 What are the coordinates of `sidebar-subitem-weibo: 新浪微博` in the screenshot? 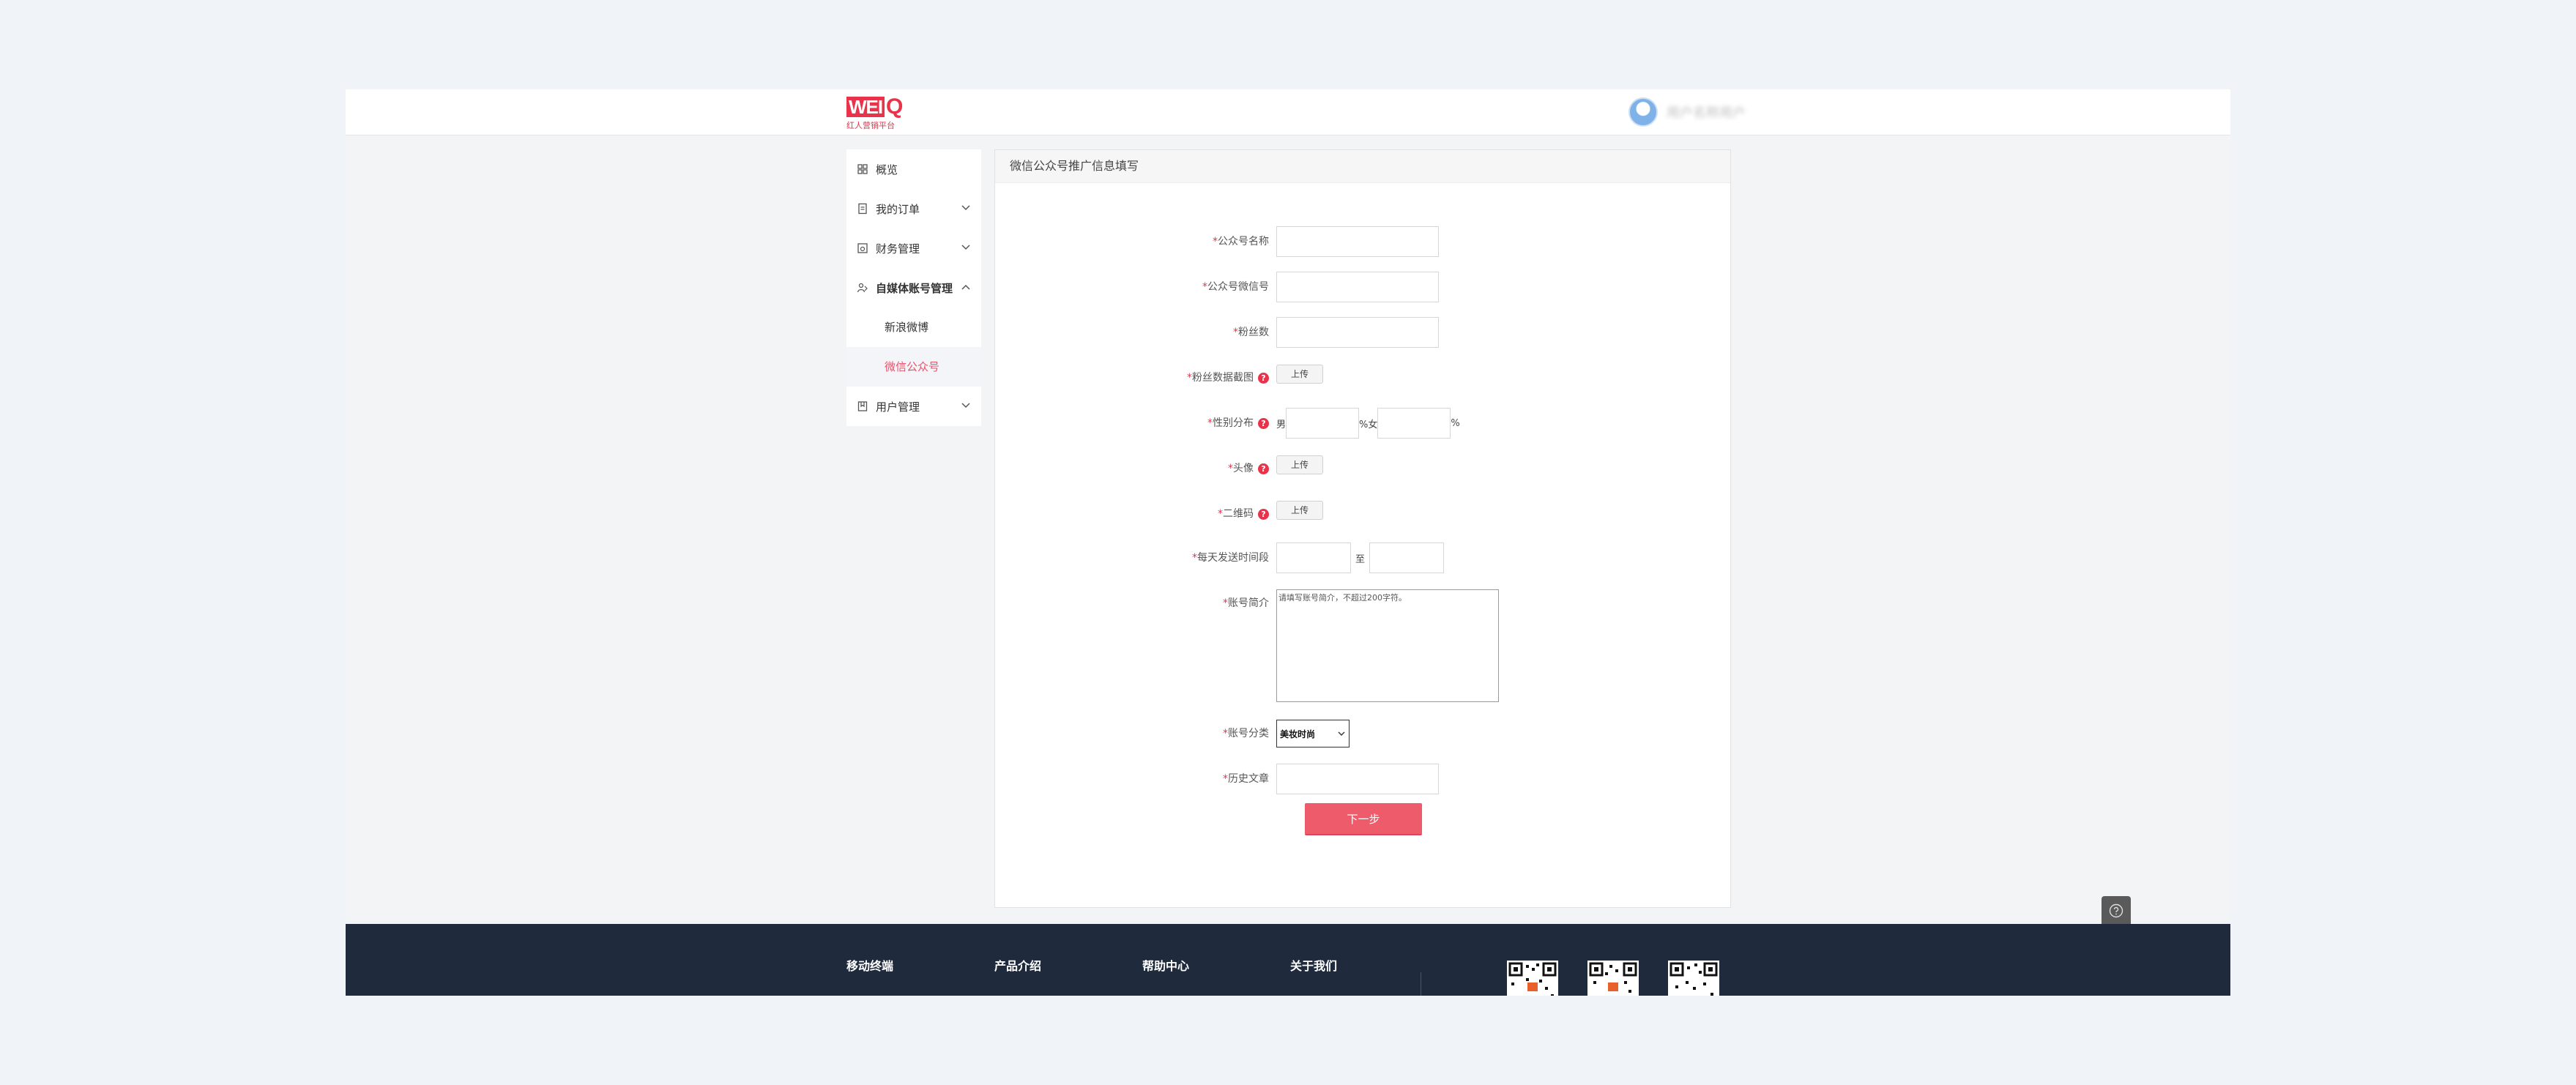 It's located at (913, 327).